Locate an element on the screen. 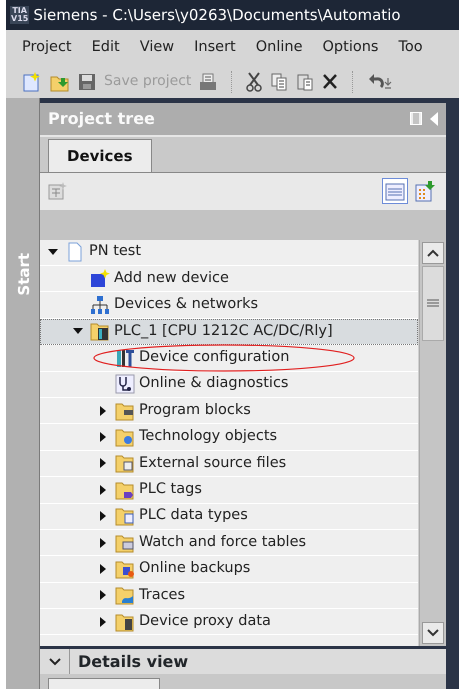 This screenshot has height=689, width=459. menu-item: Too is located at coordinates (410, 47).